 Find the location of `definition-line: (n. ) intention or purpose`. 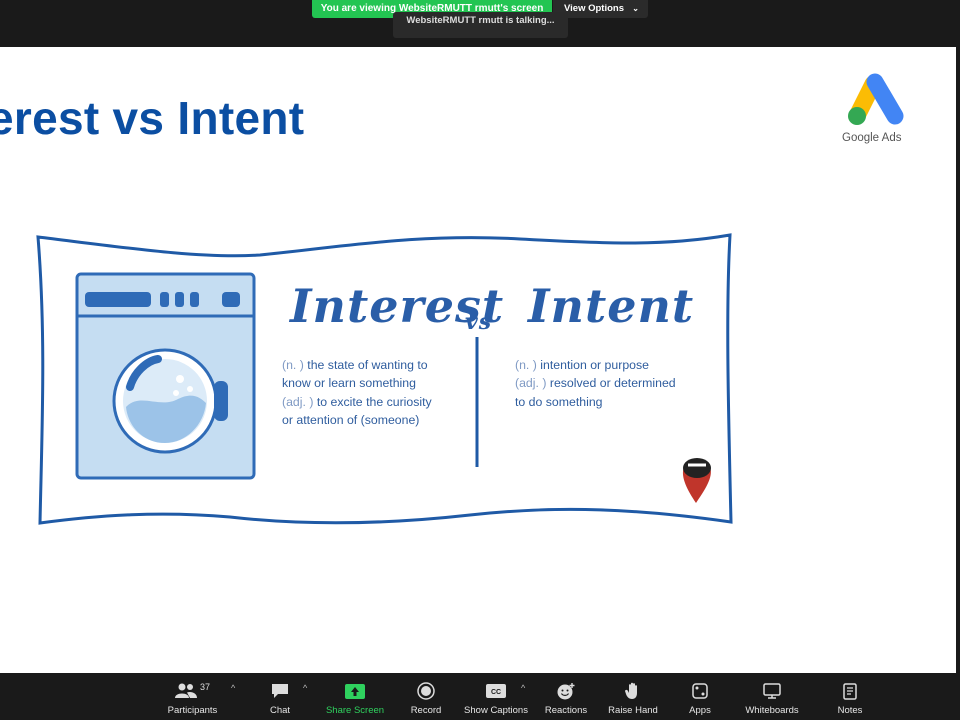

definition-line: (n. ) intention or purpose is located at coordinates (615, 365).